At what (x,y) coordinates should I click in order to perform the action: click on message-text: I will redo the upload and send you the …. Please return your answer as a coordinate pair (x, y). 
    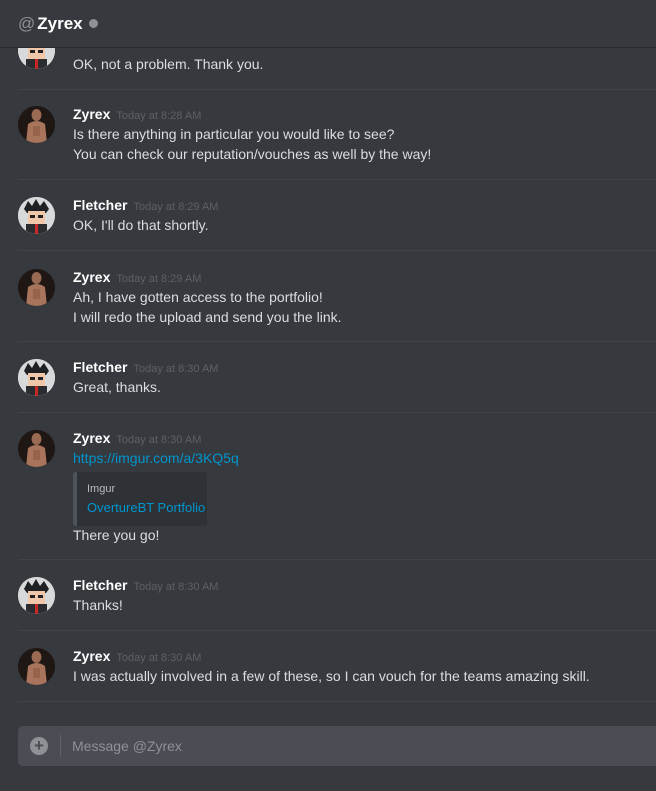
    Looking at the image, I should click on (207, 317).